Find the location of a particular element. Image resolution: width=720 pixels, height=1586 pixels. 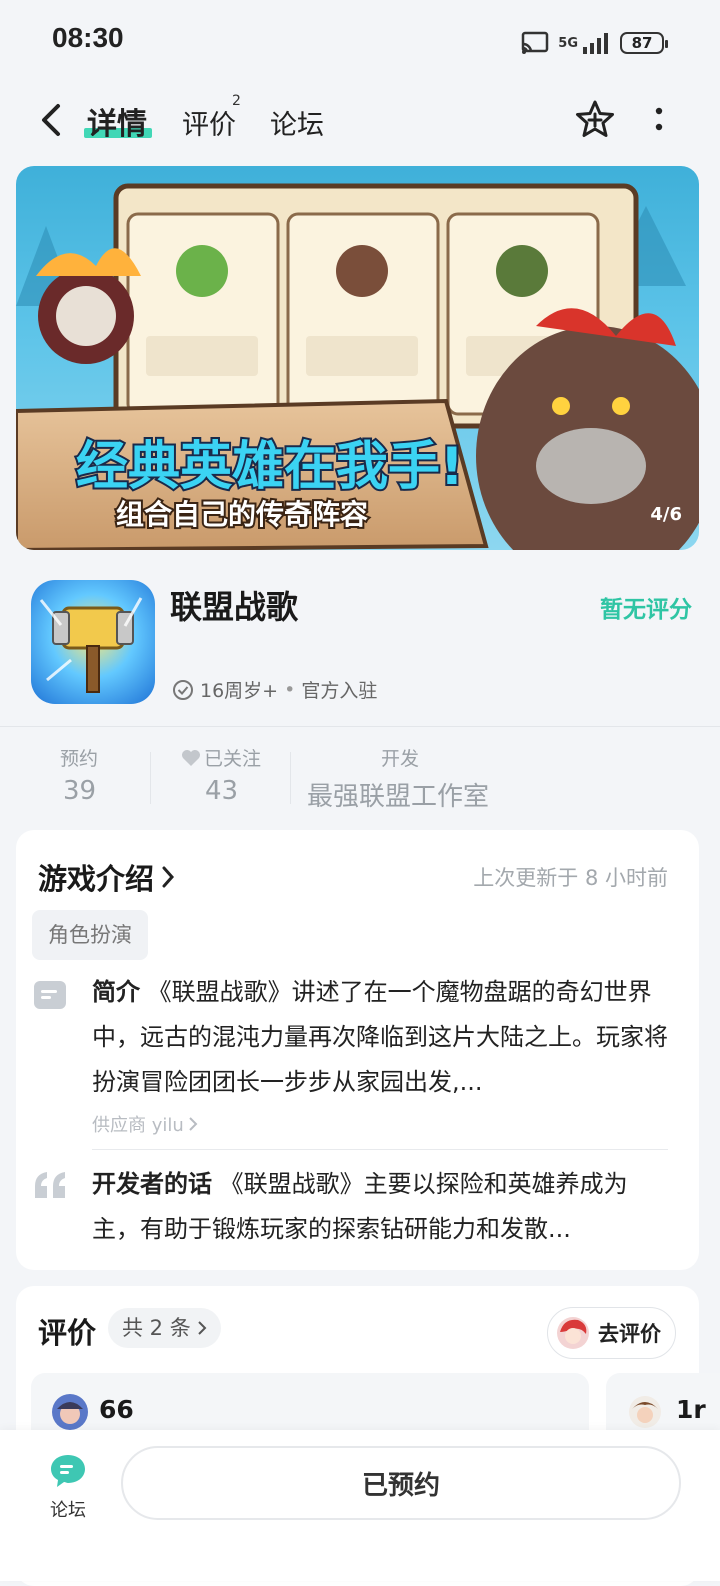

signal-icon is located at coordinates (595, 43).